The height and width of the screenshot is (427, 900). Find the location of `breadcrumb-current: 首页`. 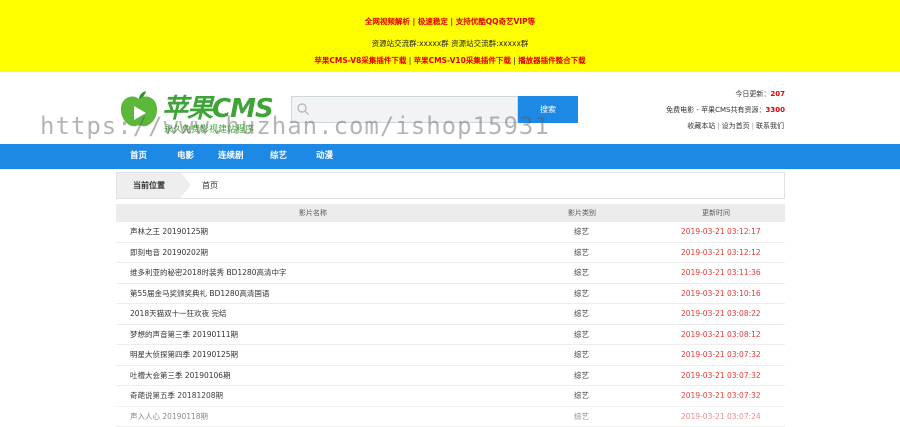

breadcrumb-current: 首页 is located at coordinates (210, 185).